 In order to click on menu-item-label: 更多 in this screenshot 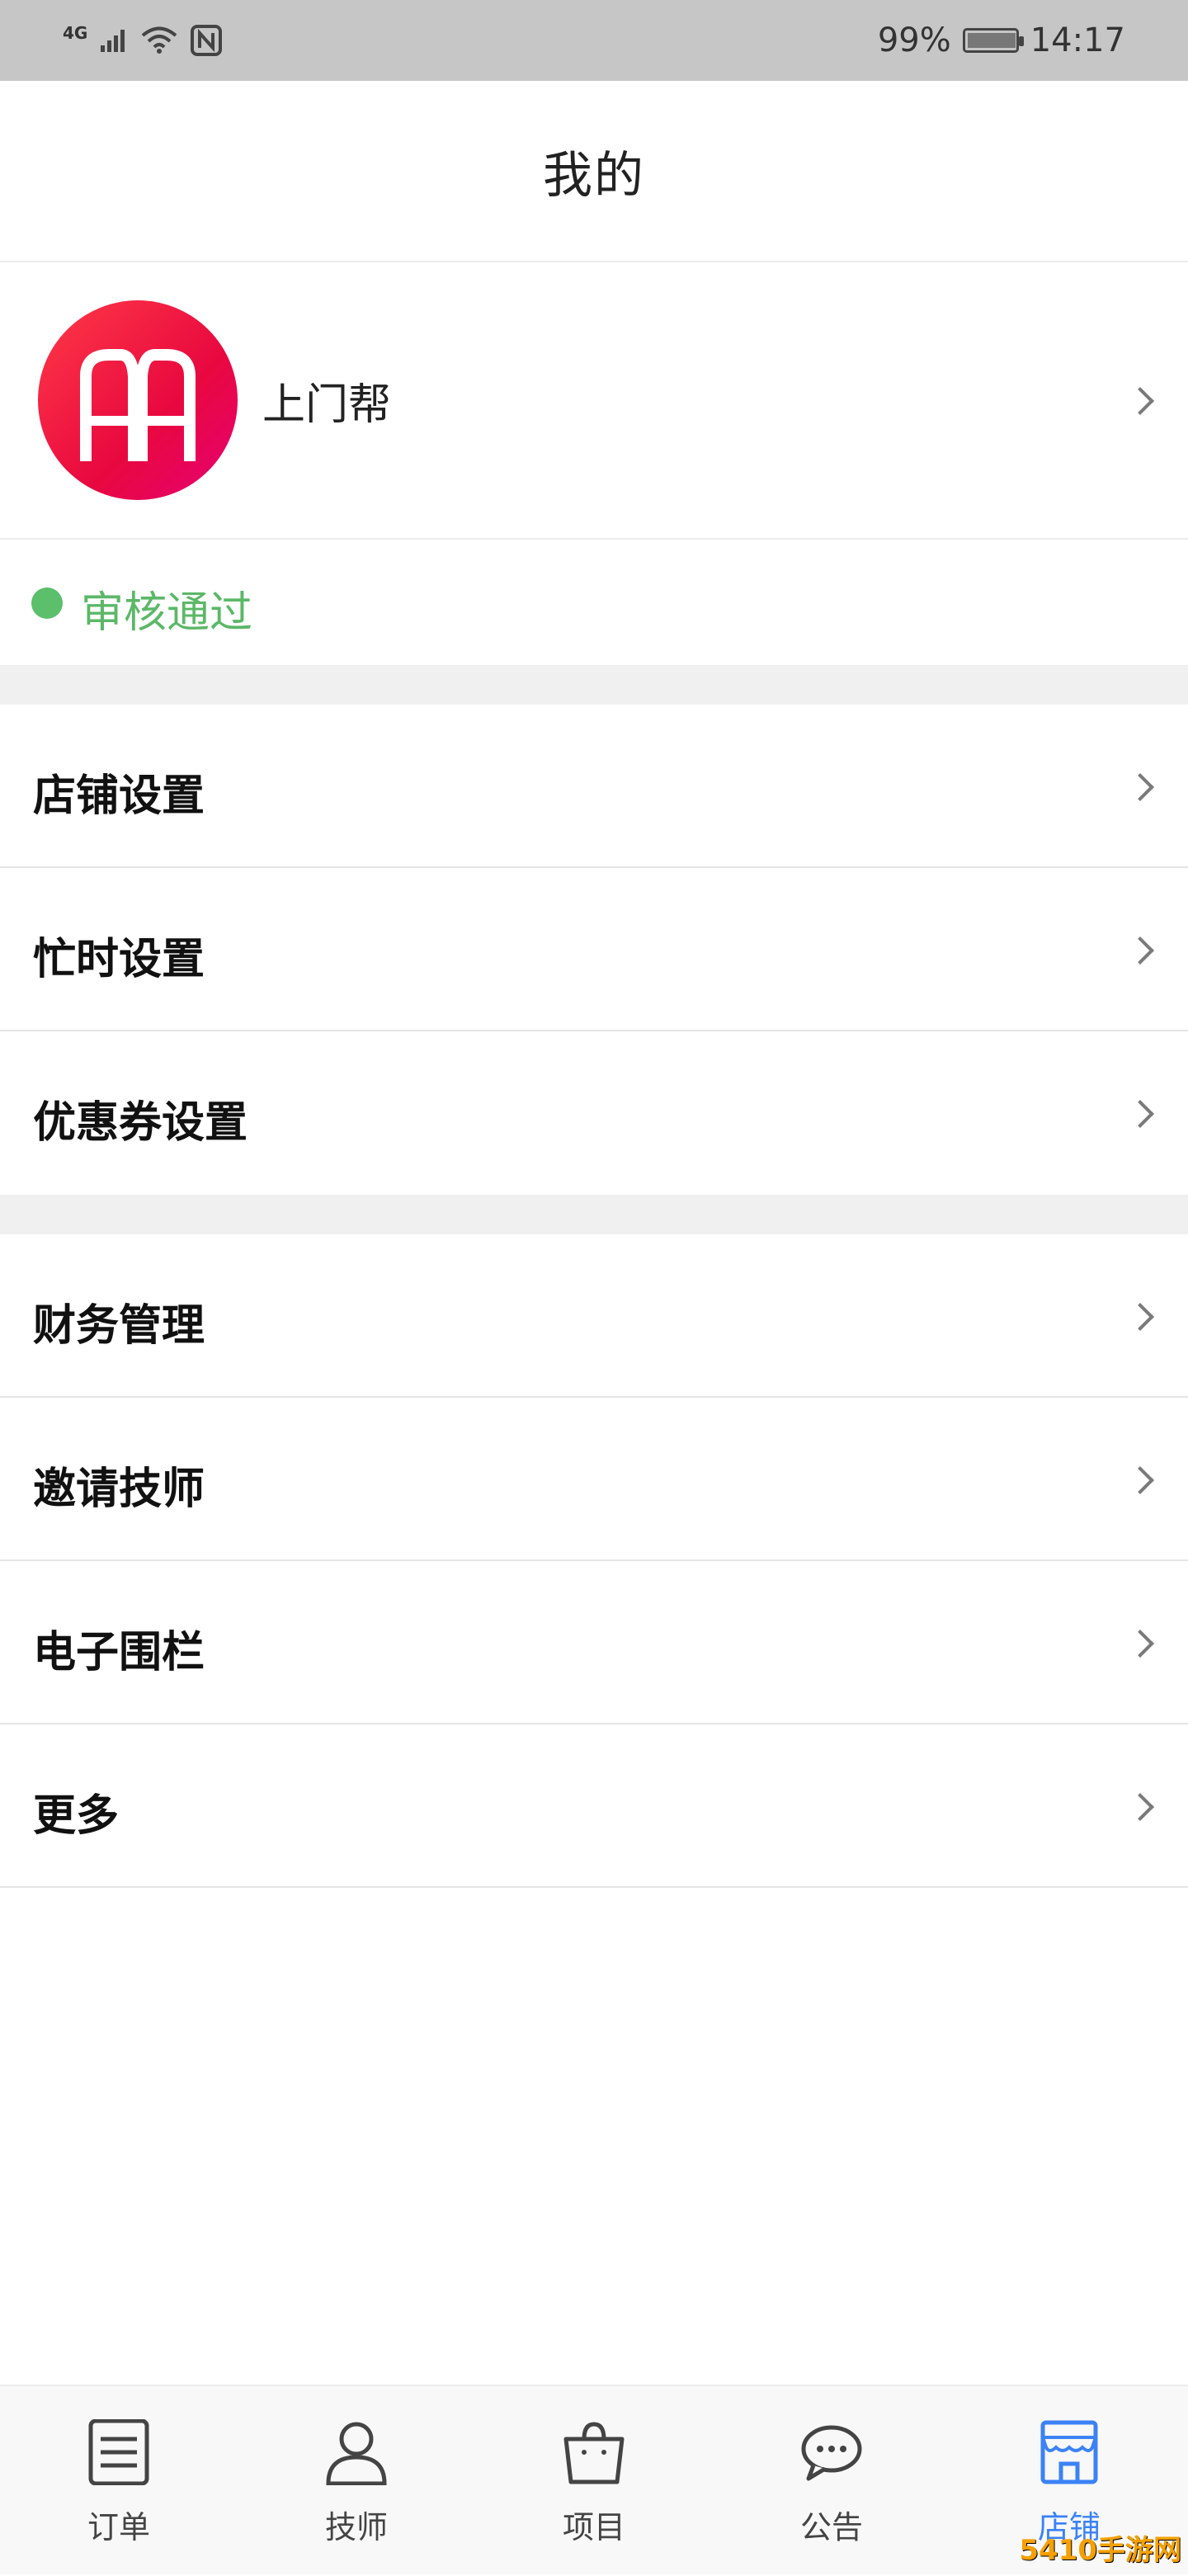, I will do `click(76, 1816)`.